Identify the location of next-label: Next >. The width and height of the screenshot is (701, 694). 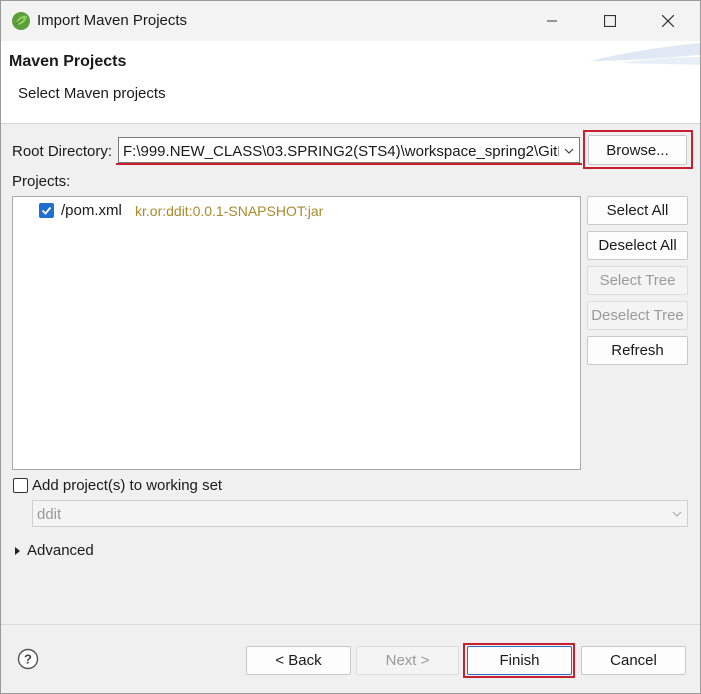
(407, 660).